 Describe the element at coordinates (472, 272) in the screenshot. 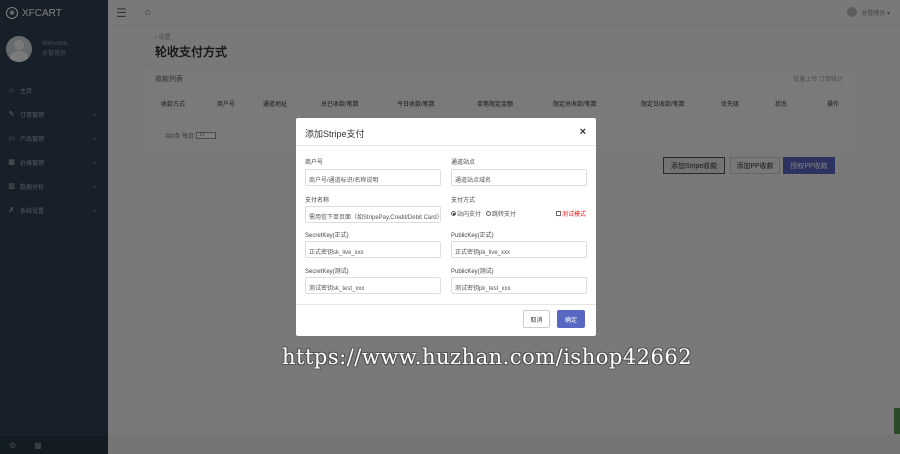

I see `public-test-label: PublicKey(测试)` at that location.